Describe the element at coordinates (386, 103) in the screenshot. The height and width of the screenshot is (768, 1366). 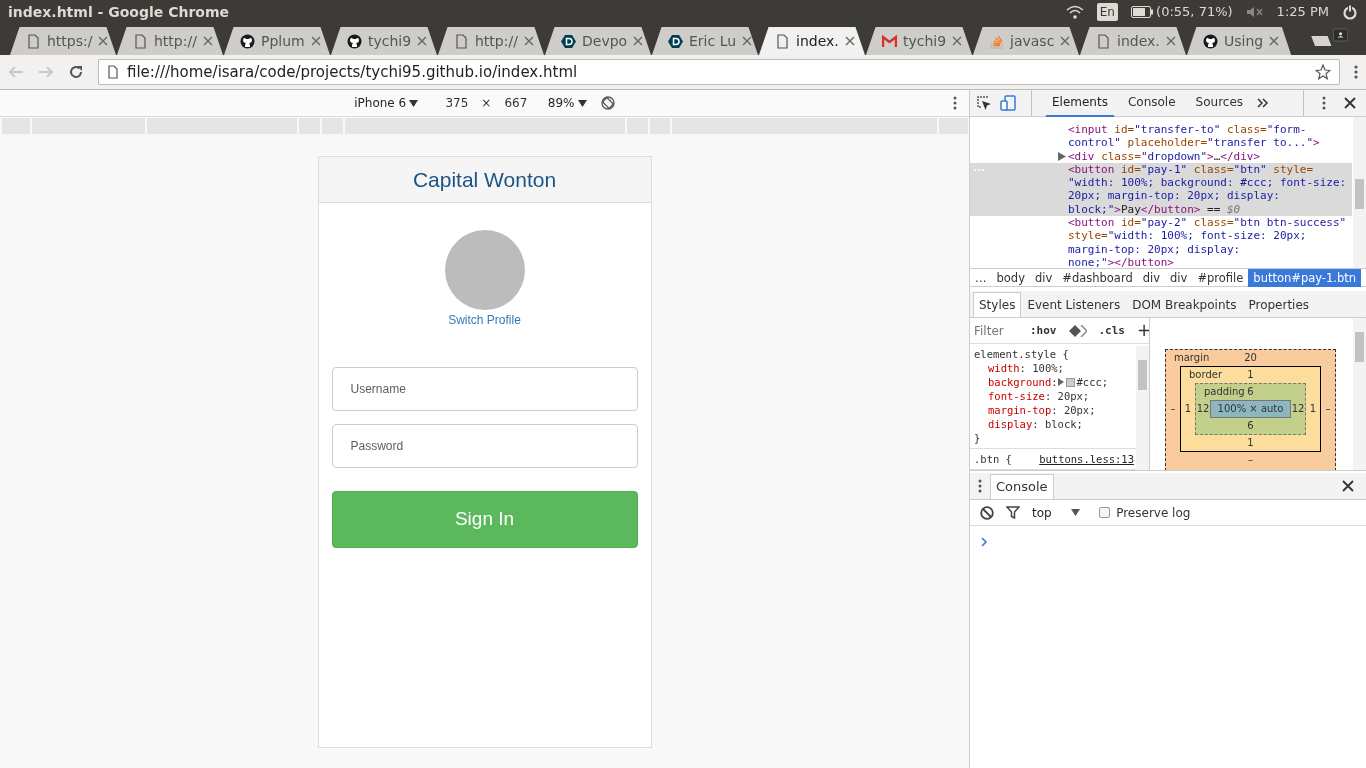
I see `device-dropdown: iPhone 6` at that location.